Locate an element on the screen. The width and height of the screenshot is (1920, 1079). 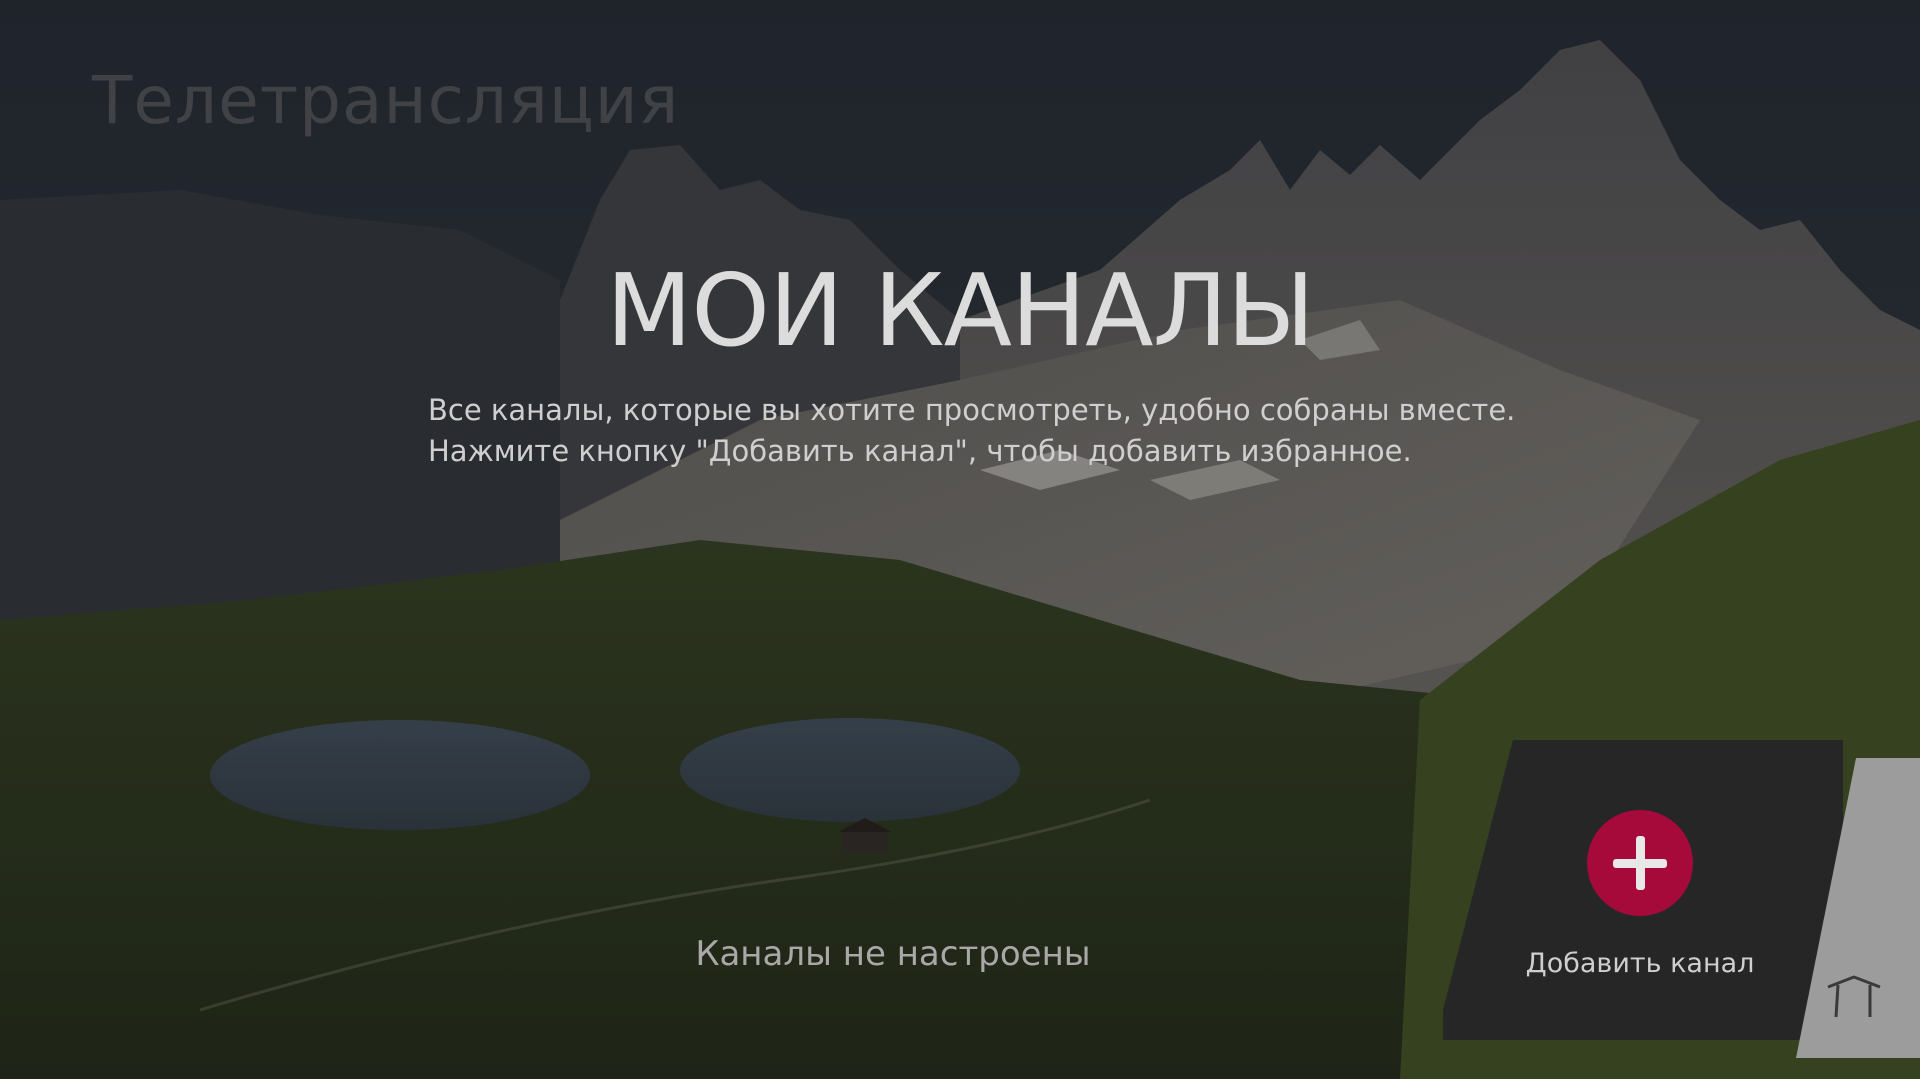
add-channel-label: Добавить канал is located at coordinates (1640, 963).